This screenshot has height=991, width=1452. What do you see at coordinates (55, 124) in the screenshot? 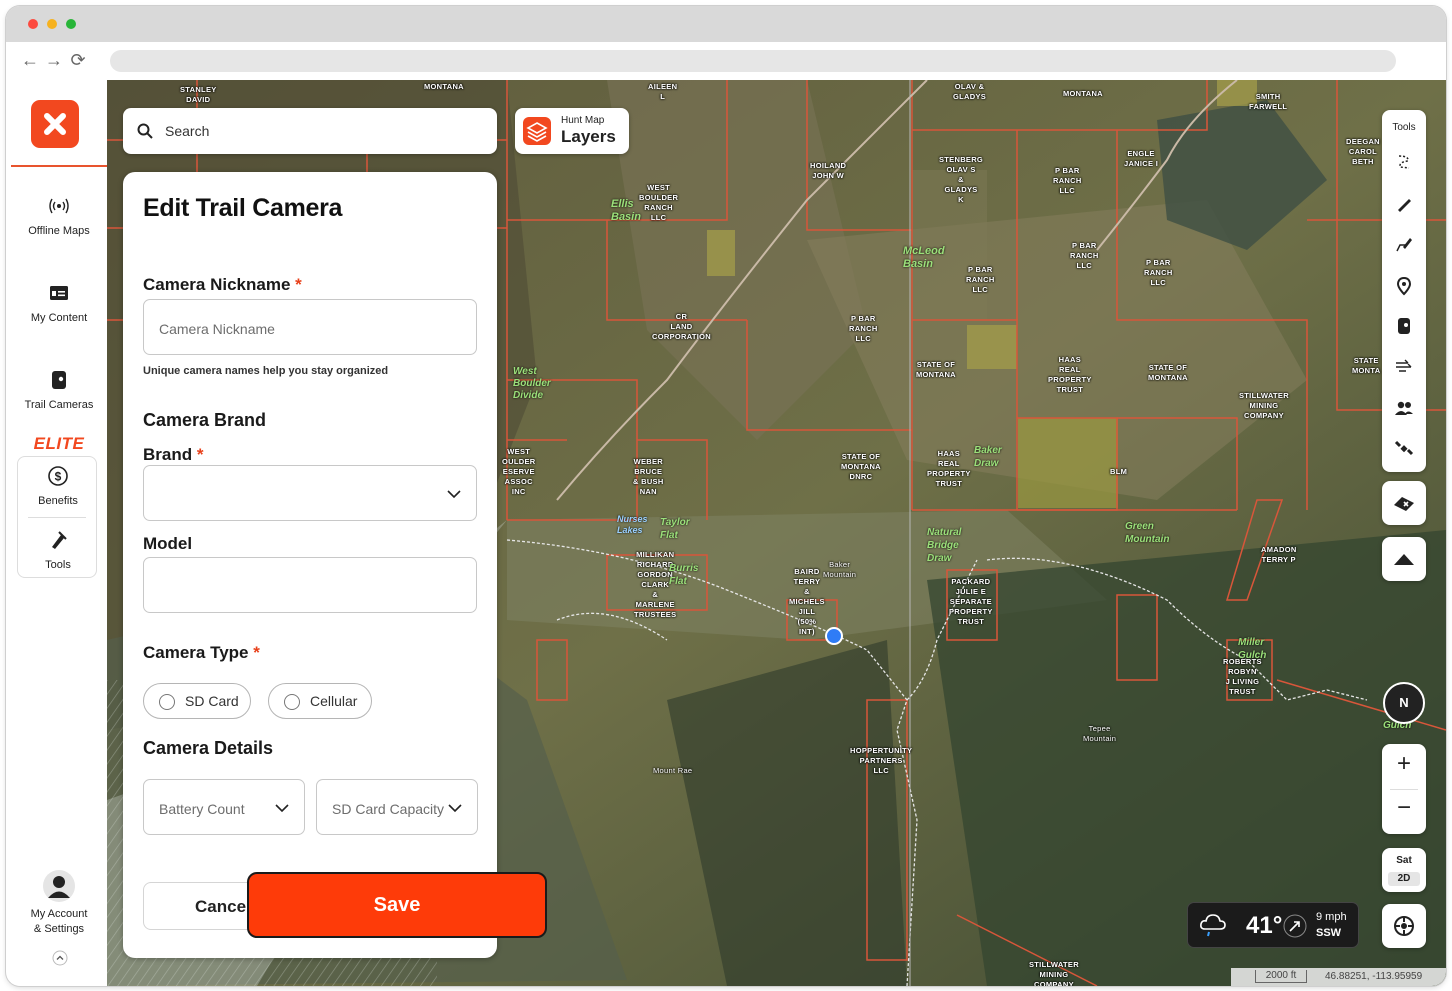
I see `app-logo` at bounding box center [55, 124].